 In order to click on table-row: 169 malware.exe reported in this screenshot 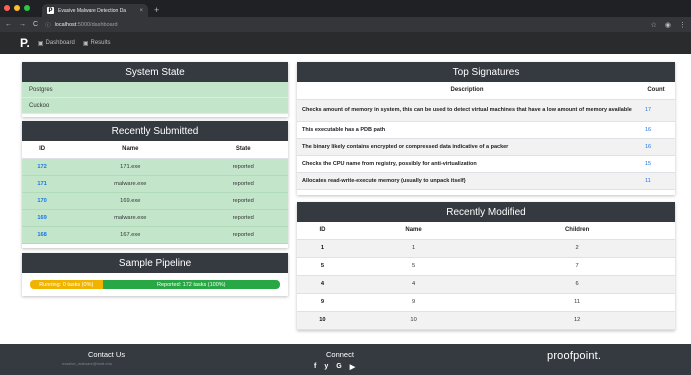, I will do `click(155, 218)`.